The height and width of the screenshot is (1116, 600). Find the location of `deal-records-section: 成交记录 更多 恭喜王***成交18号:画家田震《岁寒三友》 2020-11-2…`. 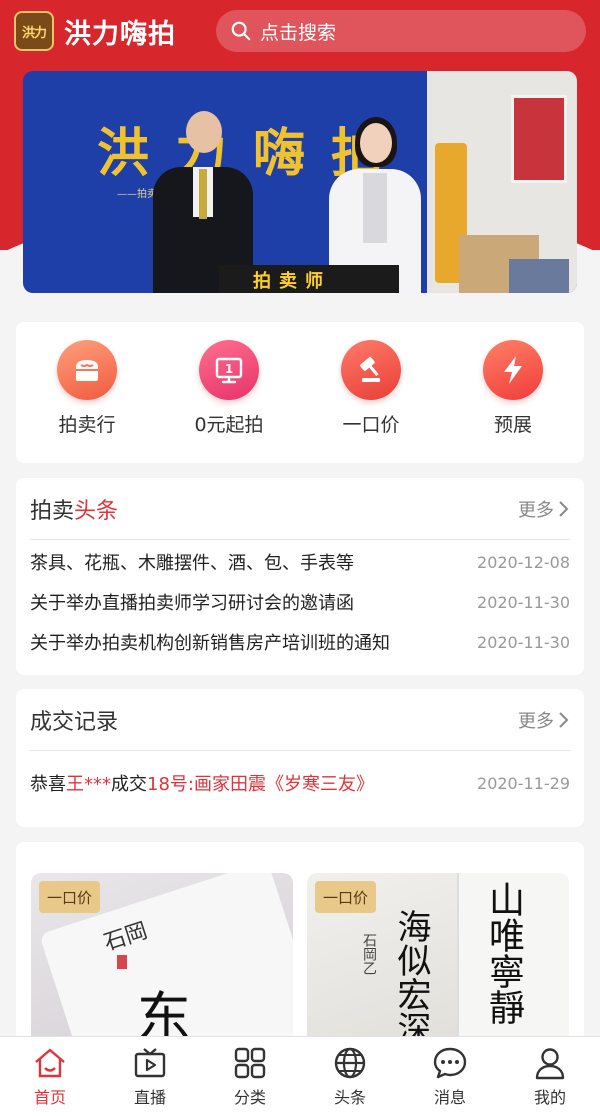

deal-records-section: 成交记录 更多 恭喜王***成交18号:画家田震《岁寒三友》 2020-11-2… is located at coordinates (300, 758).